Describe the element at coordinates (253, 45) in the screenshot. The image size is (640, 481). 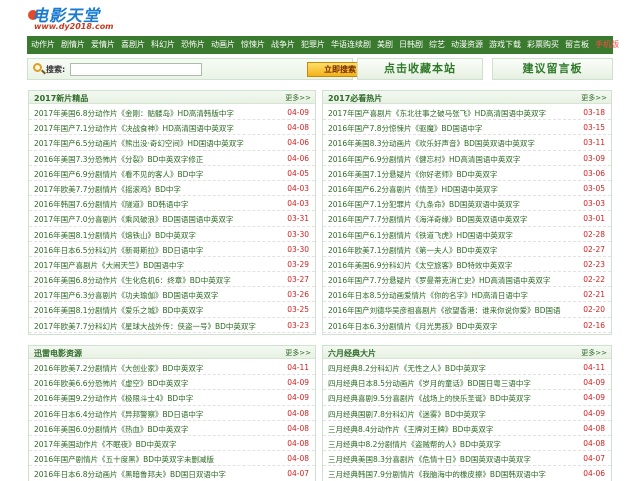
I see `nav-item: 惊悚片` at that location.